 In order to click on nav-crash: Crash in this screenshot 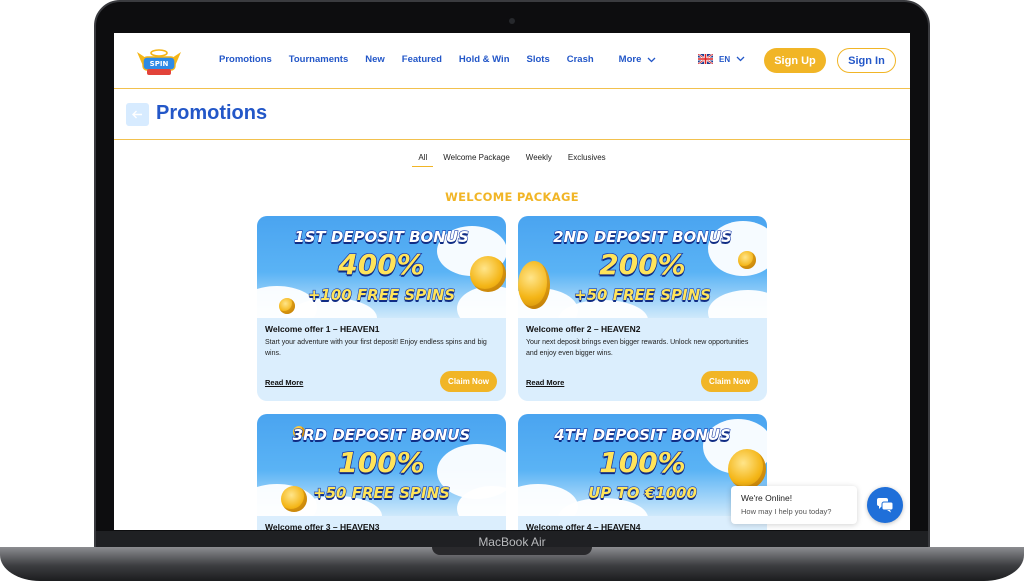, I will do `click(580, 59)`.